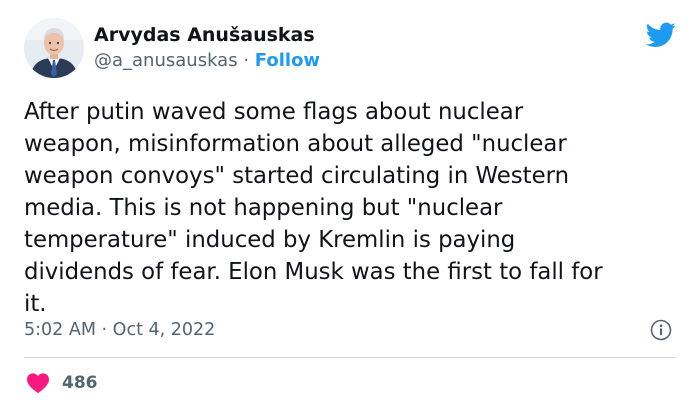 This screenshot has width=700, height=410. I want to click on tweet-timestamp: 5:02 AM · Oct 4, 2022, so click(119, 330).